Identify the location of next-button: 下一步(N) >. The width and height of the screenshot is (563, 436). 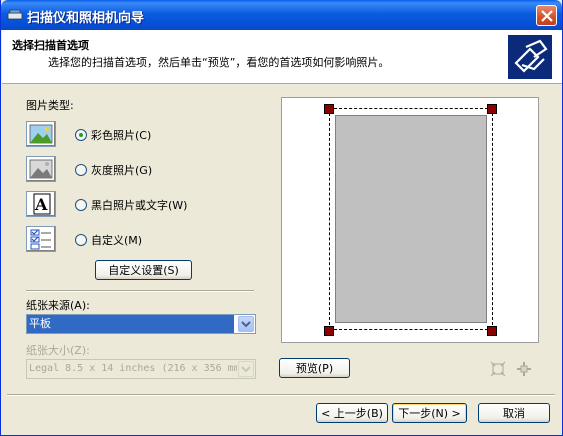
(429, 413).